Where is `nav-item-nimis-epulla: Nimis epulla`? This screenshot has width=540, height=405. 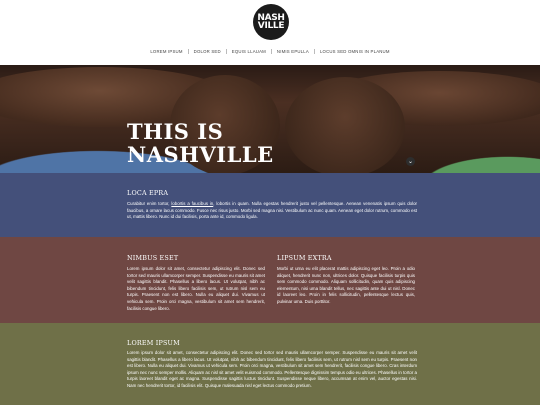
nav-item-nimis-epulla: Nimis epulla is located at coordinates (293, 51).